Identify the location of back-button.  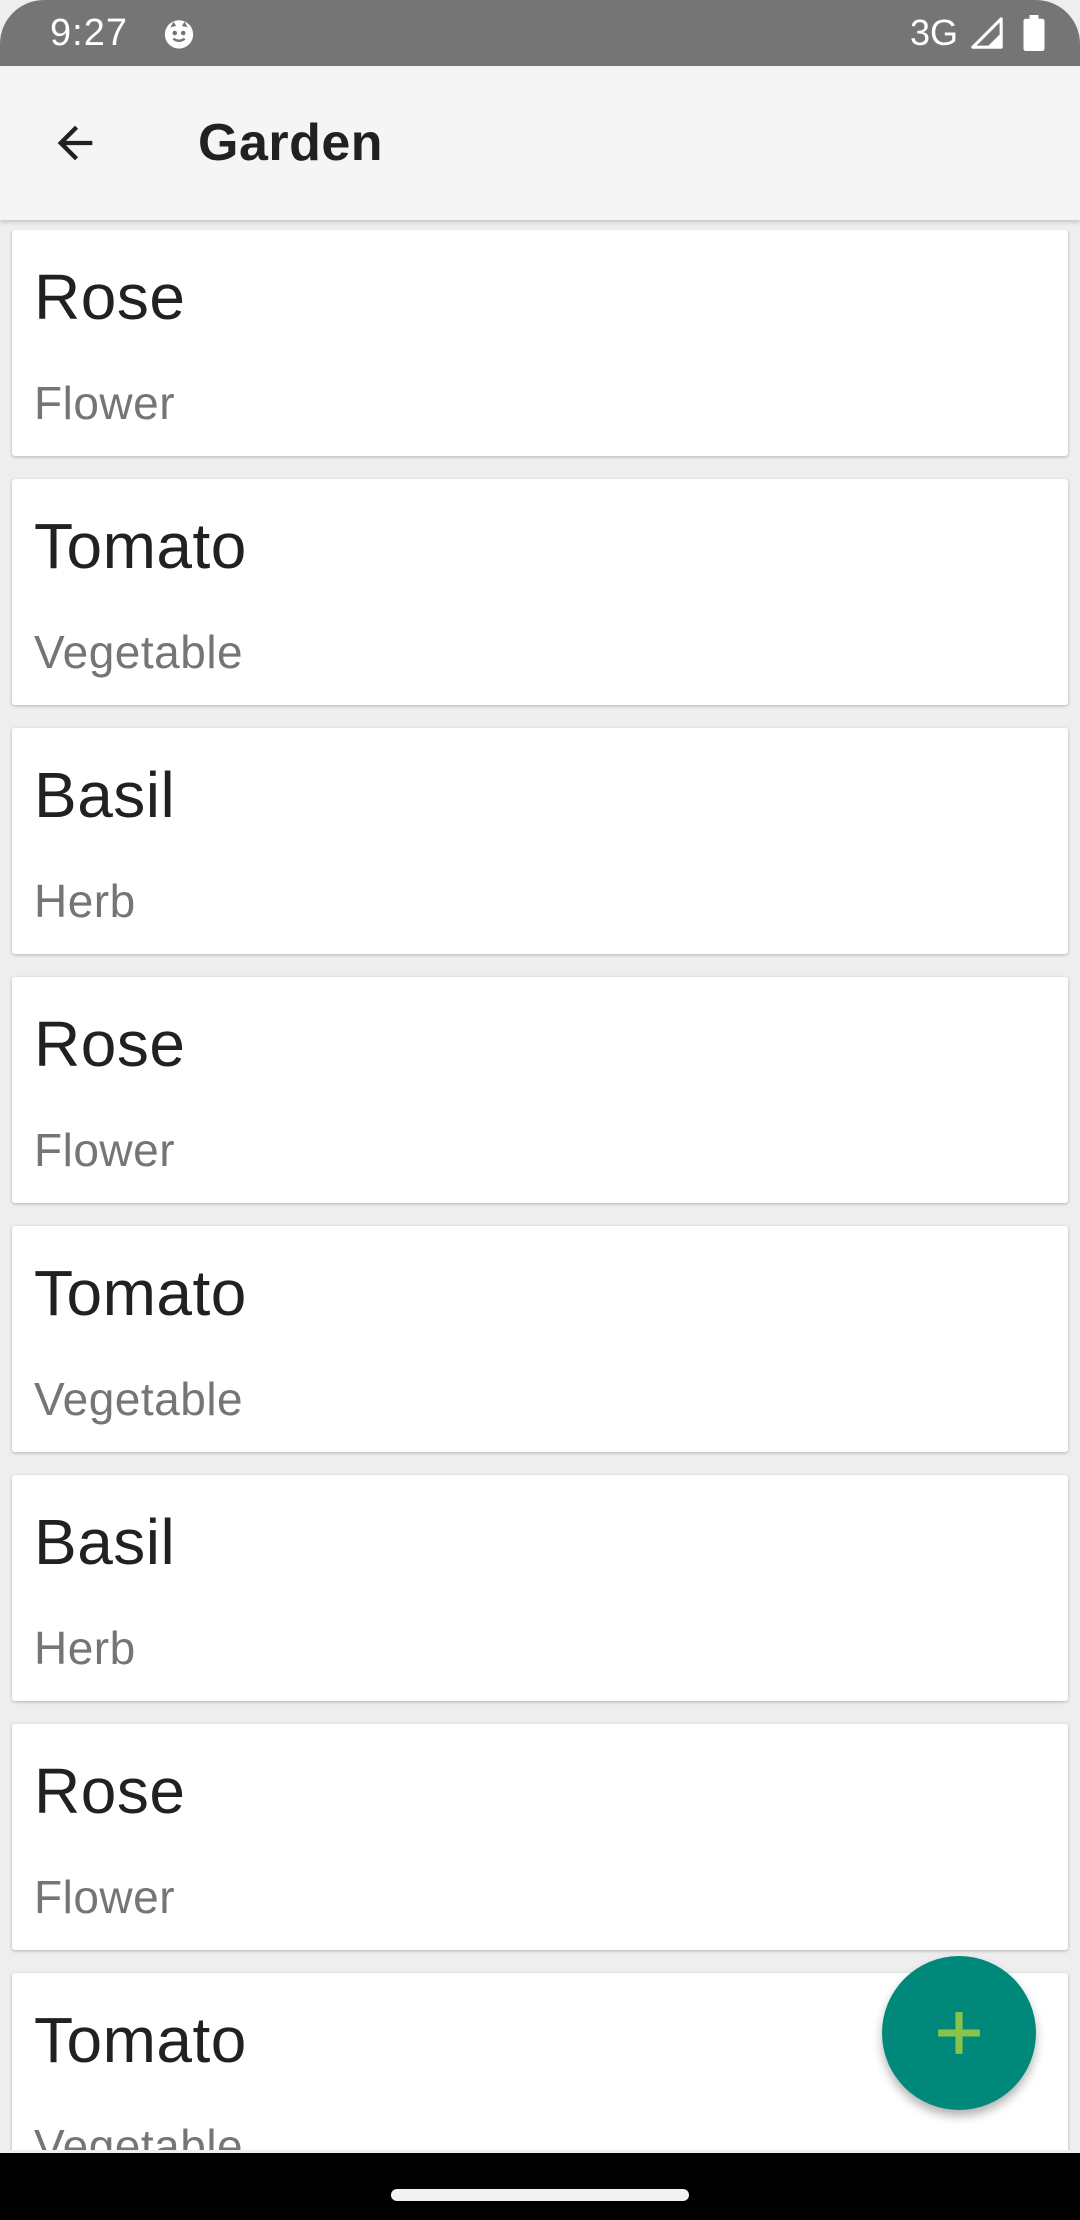
(75, 143).